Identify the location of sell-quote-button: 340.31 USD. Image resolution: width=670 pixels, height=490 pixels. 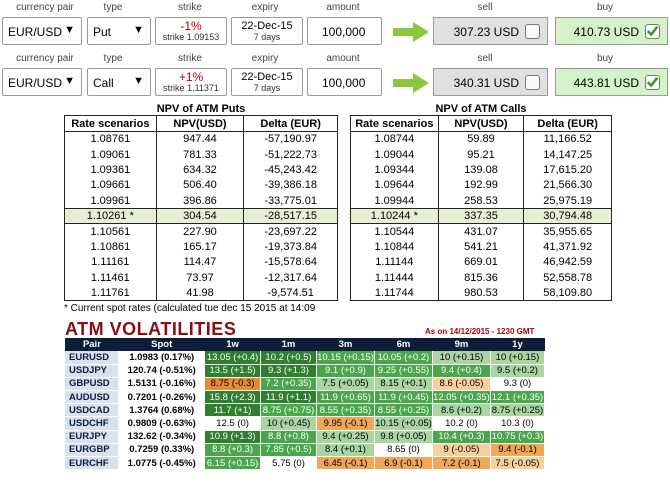
(490, 82).